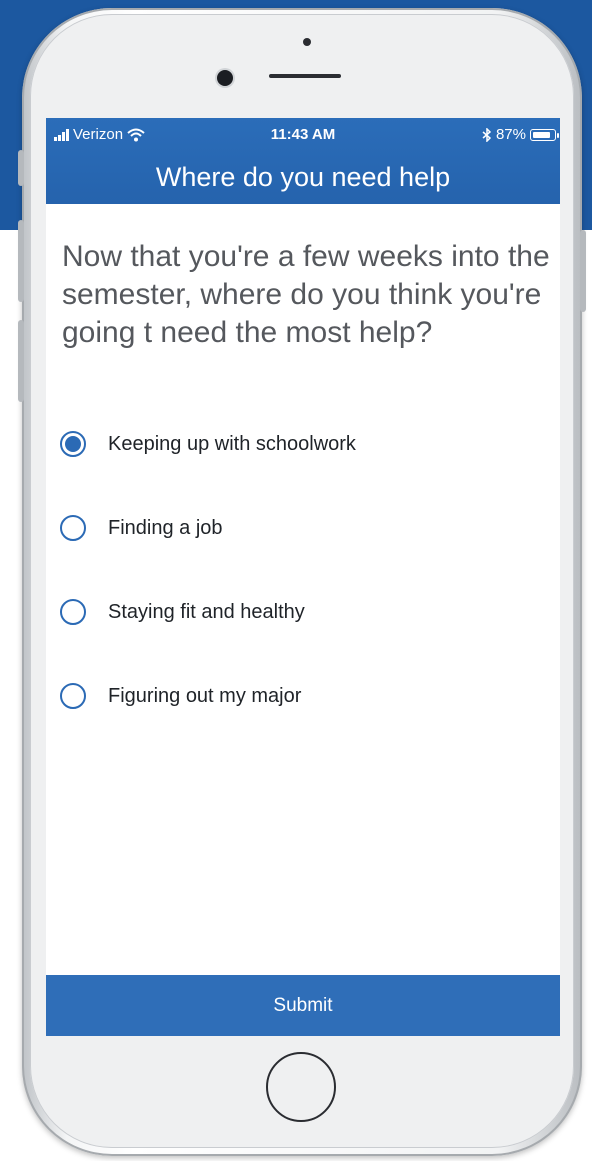 This screenshot has width=592, height=1161. What do you see at coordinates (21, 261) in the screenshot?
I see `volume-up-button` at bounding box center [21, 261].